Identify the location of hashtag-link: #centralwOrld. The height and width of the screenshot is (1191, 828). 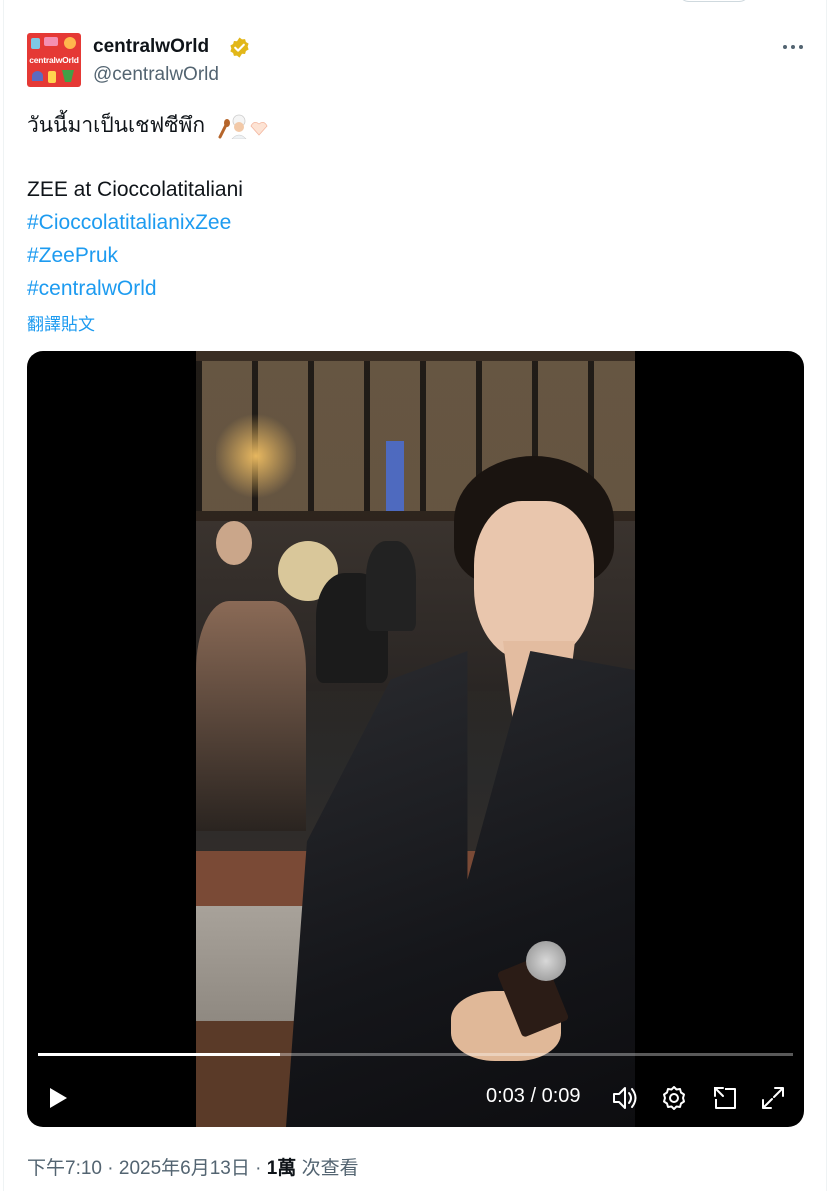
(92, 289).